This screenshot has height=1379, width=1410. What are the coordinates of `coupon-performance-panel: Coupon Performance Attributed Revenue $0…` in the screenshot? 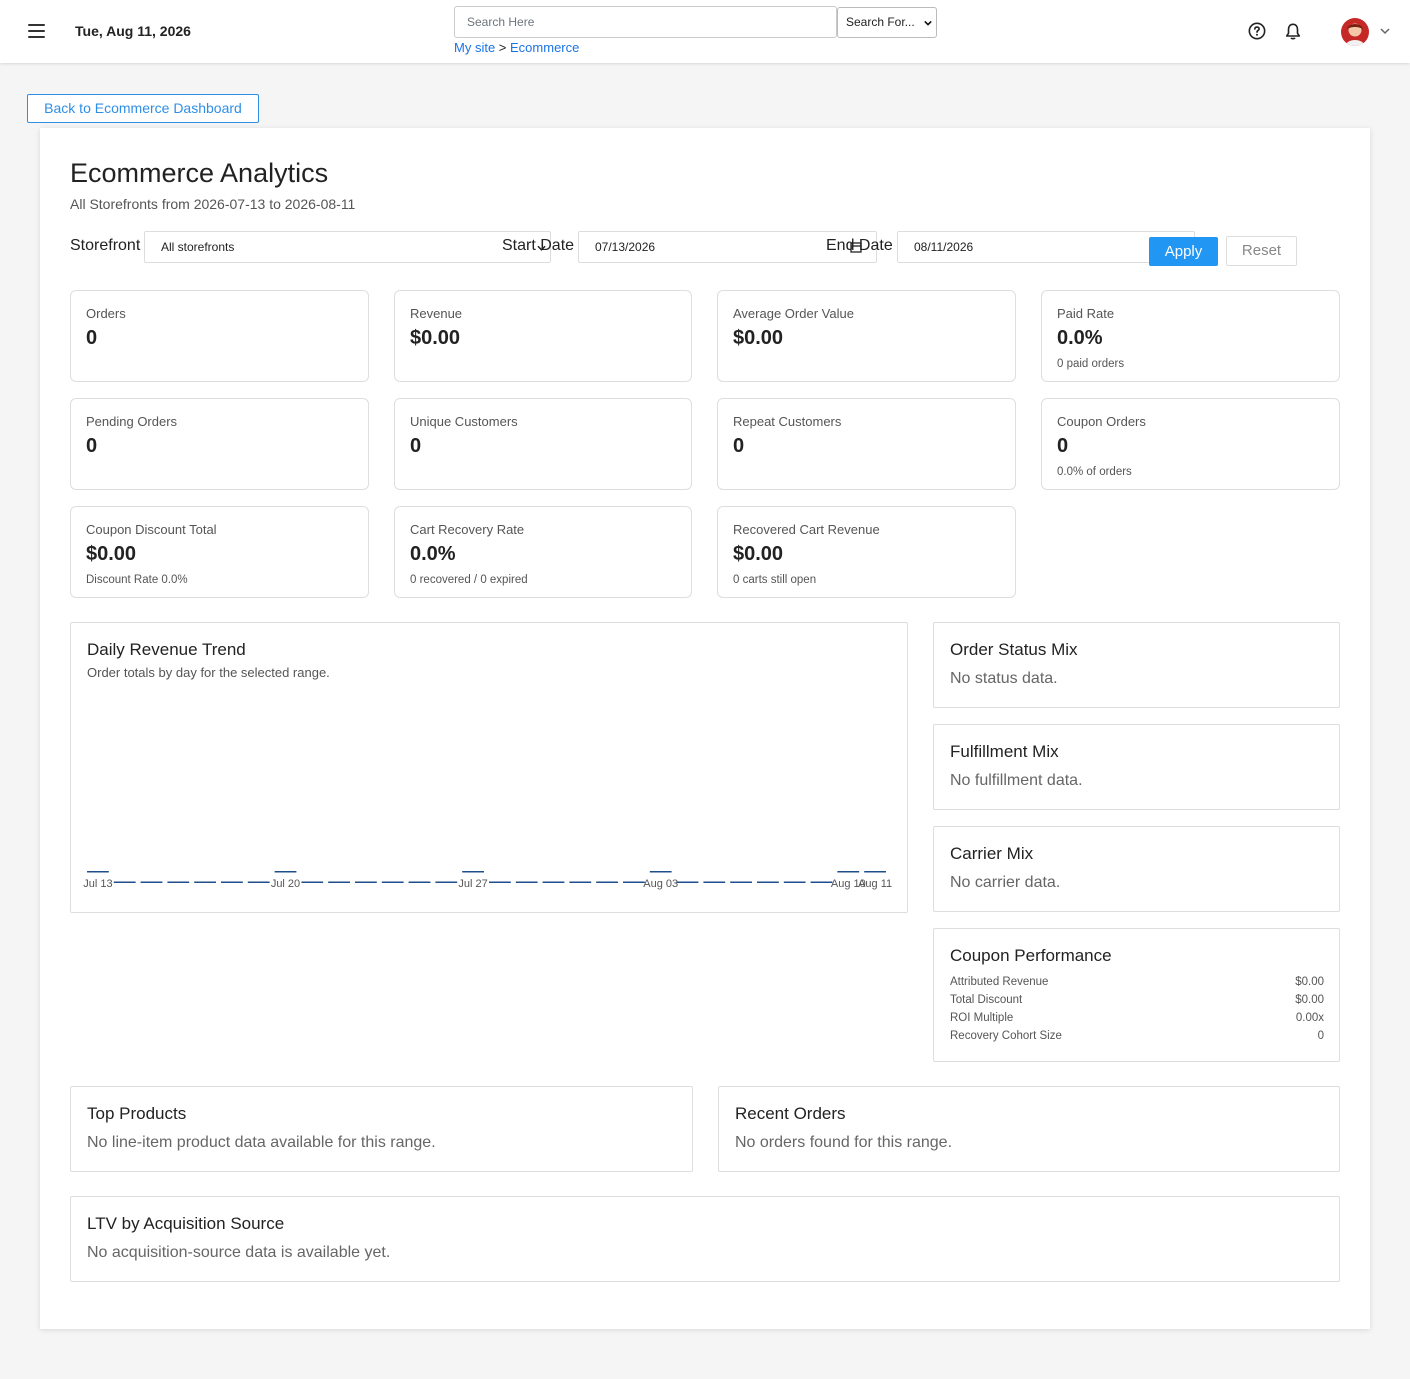 It's located at (1136, 995).